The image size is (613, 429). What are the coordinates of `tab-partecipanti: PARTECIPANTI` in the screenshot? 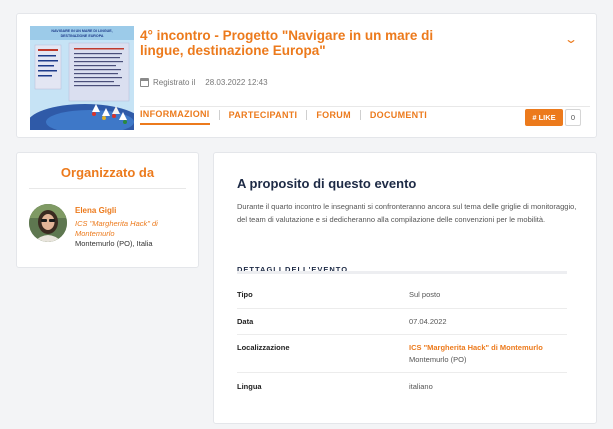 It's located at (263, 117).